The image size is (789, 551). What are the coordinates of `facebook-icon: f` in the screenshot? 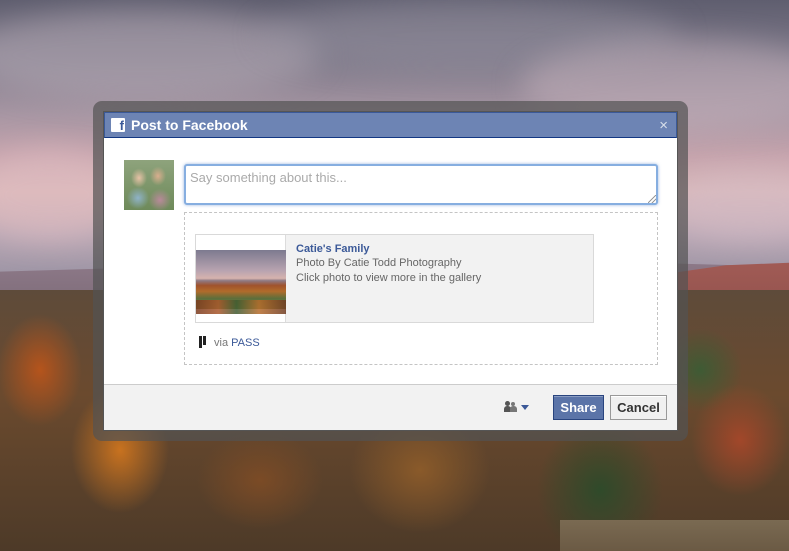 It's located at (118, 125).